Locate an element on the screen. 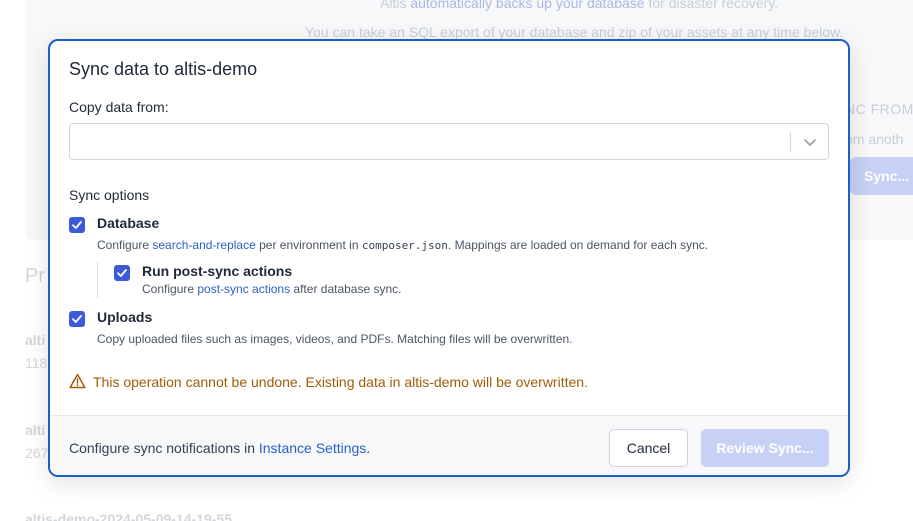 The image size is (913, 521). copy-from-label: Copy data from: is located at coordinates (119, 107).